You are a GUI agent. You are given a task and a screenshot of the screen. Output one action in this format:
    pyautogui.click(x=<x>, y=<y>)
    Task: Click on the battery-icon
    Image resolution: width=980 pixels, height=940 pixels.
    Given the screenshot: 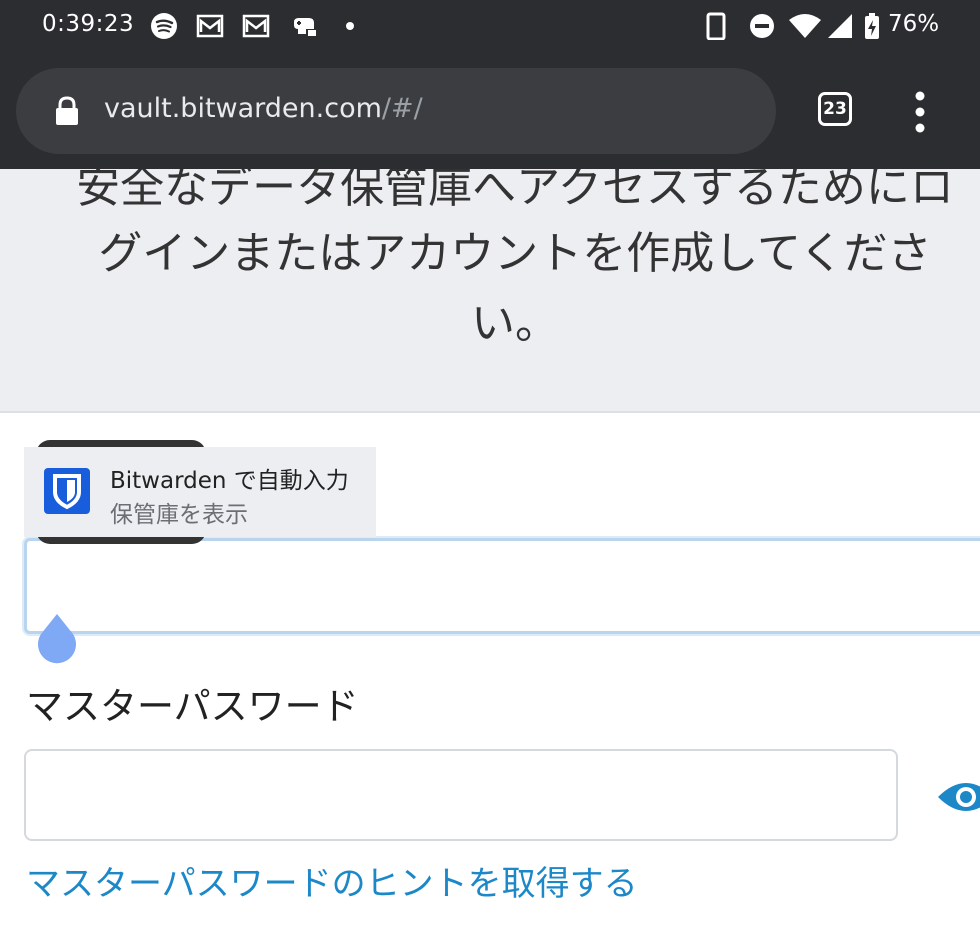 What is the action you would take?
    pyautogui.click(x=872, y=26)
    